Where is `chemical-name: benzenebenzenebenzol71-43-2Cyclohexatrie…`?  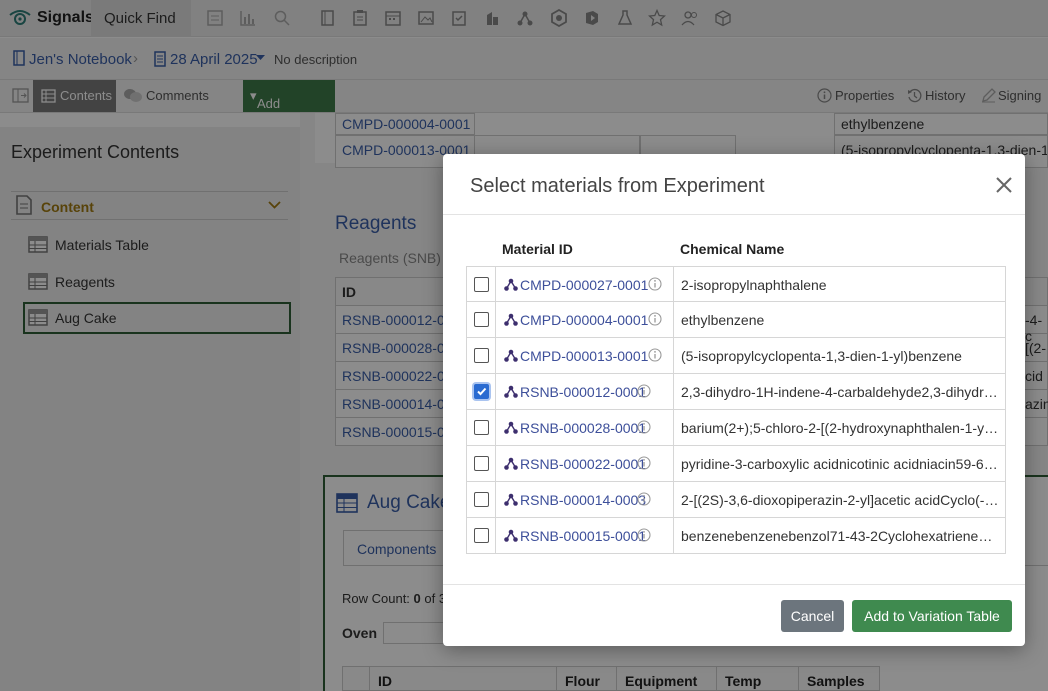 chemical-name: benzenebenzenebenzol71-43-2Cyclohexatrie… is located at coordinates (840, 536).